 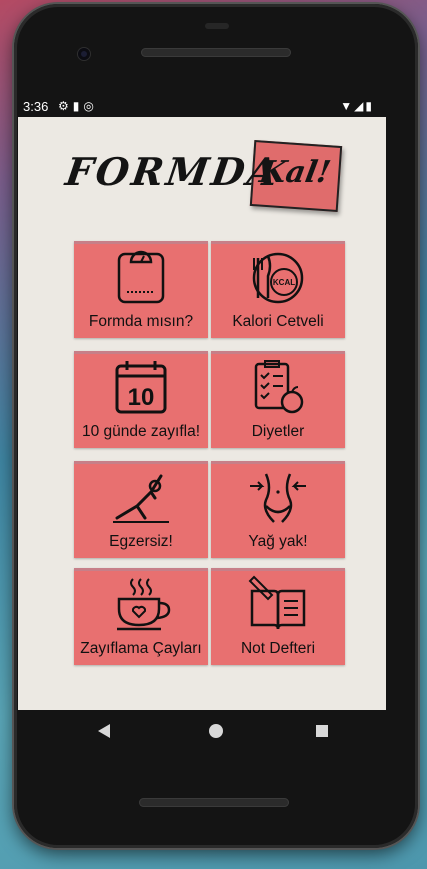 I want to click on tile-label: Zayıflama Çayları, so click(x=141, y=648).